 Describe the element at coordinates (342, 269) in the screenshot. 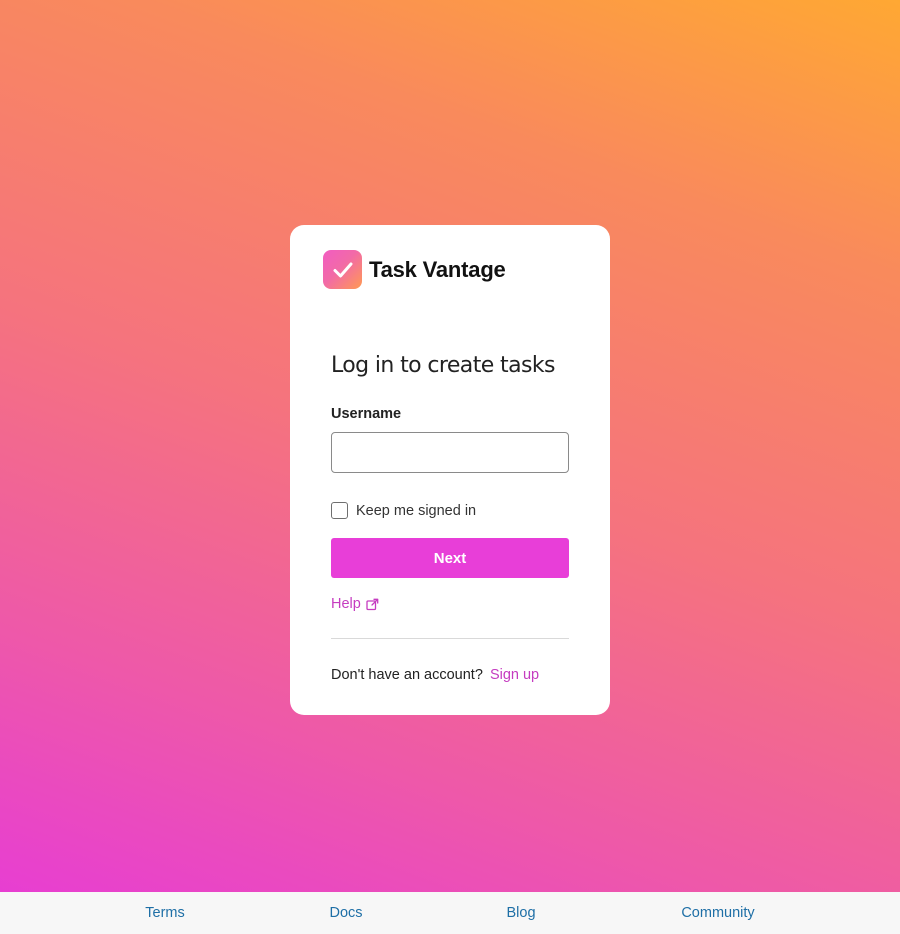

I see `checkmark-icon` at that location.